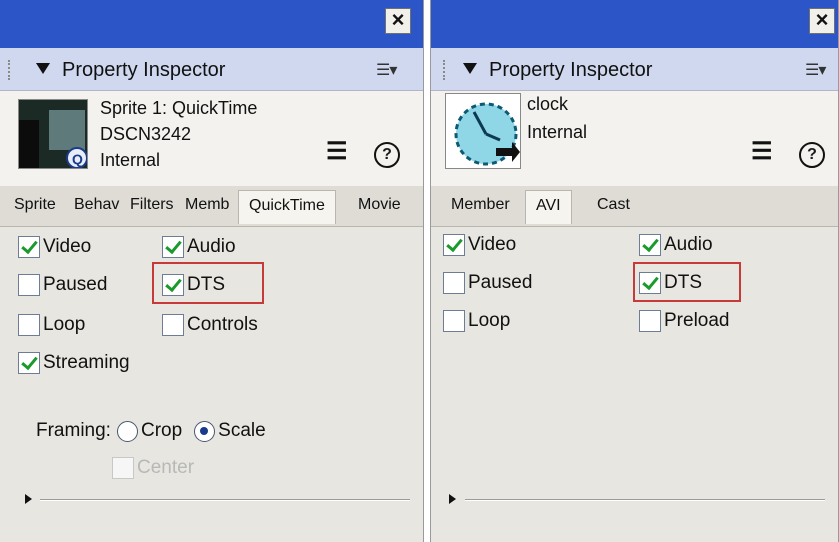  Describe the element at coordinates (287, 207) in the screenshot. I see `tab-quicktime: QuickTime` at that location.